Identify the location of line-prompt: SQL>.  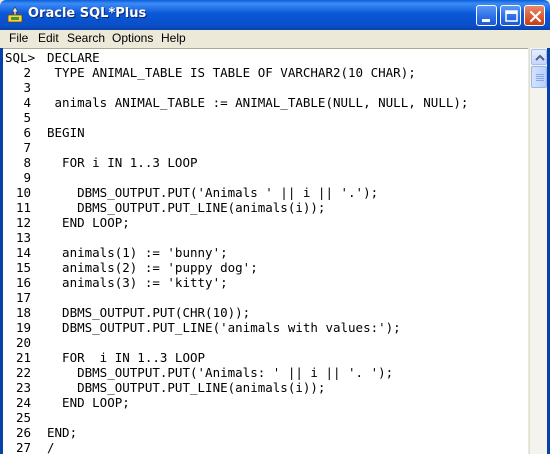
(20, 57).